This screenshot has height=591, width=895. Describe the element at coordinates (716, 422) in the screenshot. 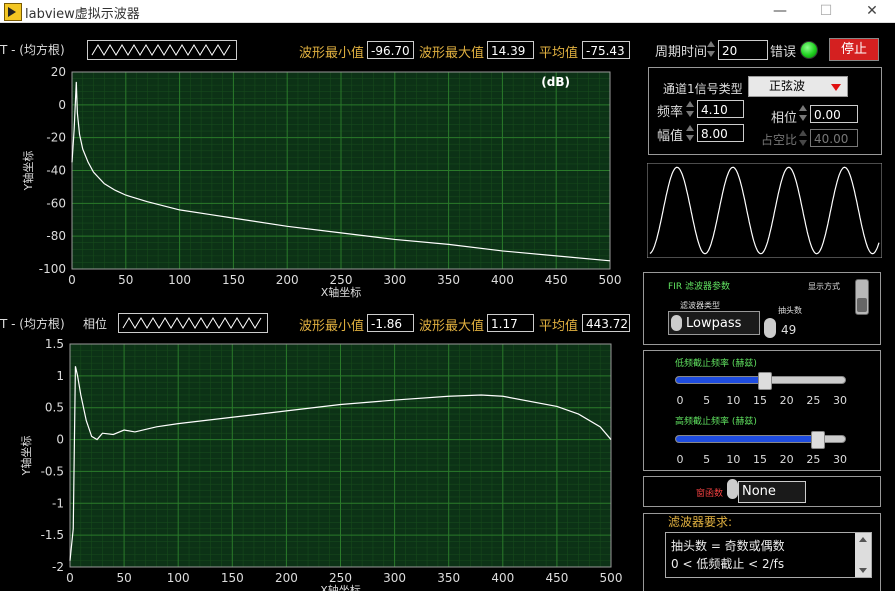

I see `high-cutoff-label: 高频截止频率 (赫兹)` at that location.